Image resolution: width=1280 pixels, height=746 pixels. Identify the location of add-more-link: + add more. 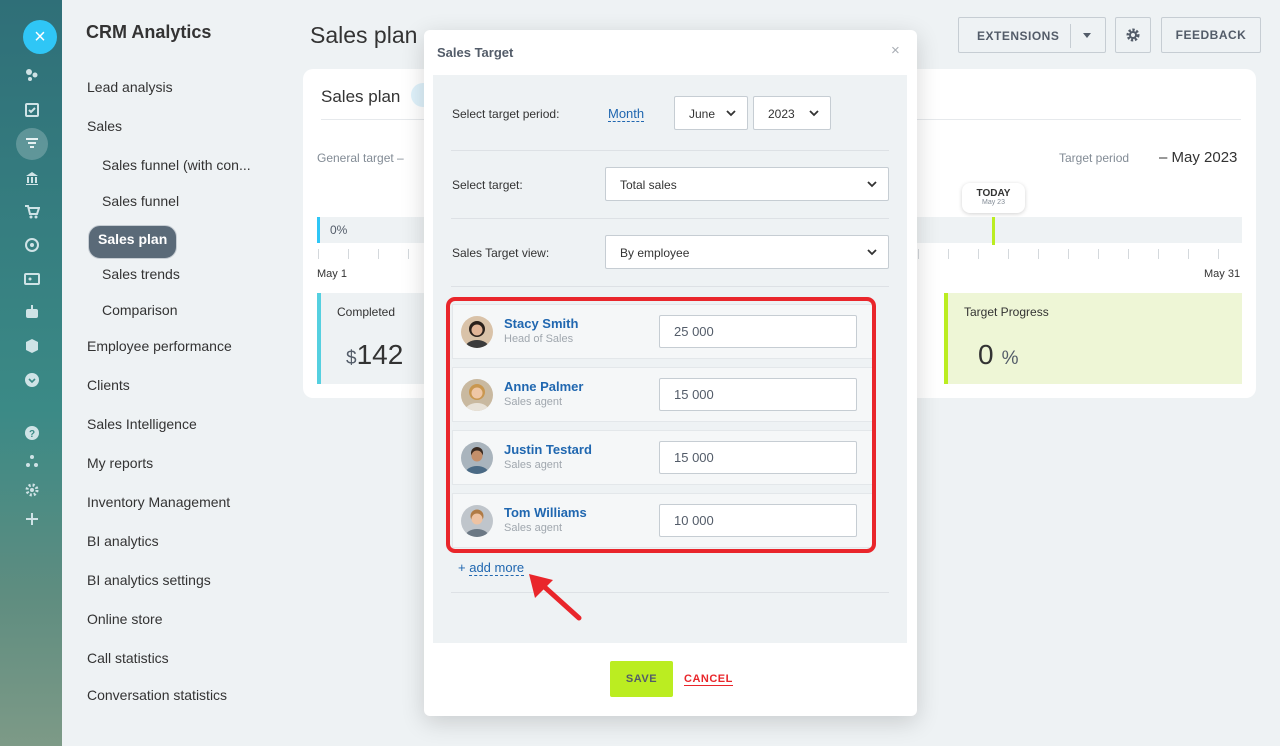
(491, 568).